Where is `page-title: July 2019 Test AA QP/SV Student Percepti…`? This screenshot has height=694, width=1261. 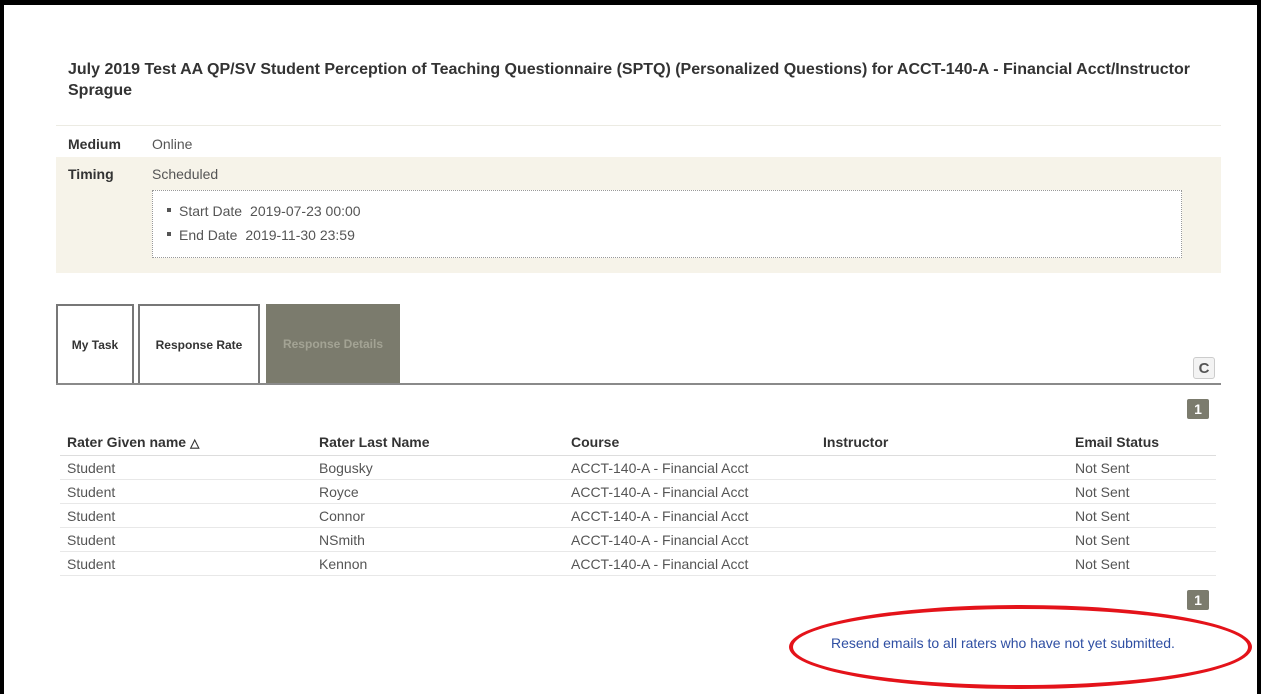
page-title: July 2019 Test AA QP/SV Student Percepti… is located at coordinates (629, 80).